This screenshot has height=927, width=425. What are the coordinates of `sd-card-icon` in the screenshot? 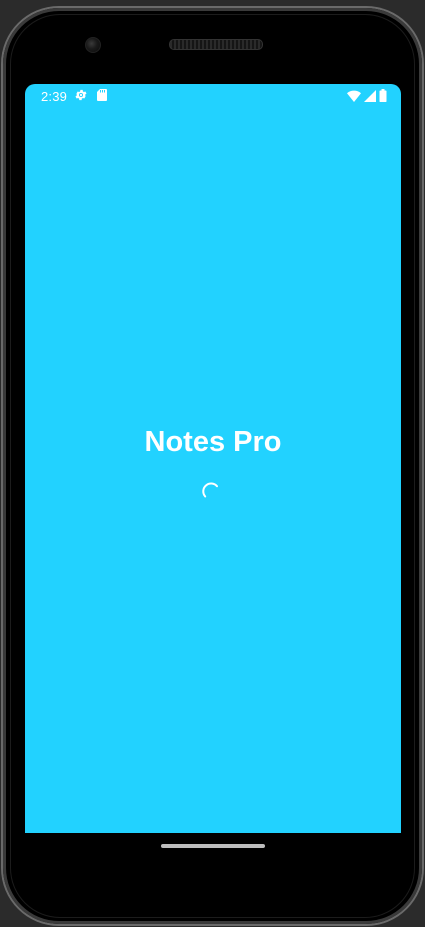 It's located at (102, 95).